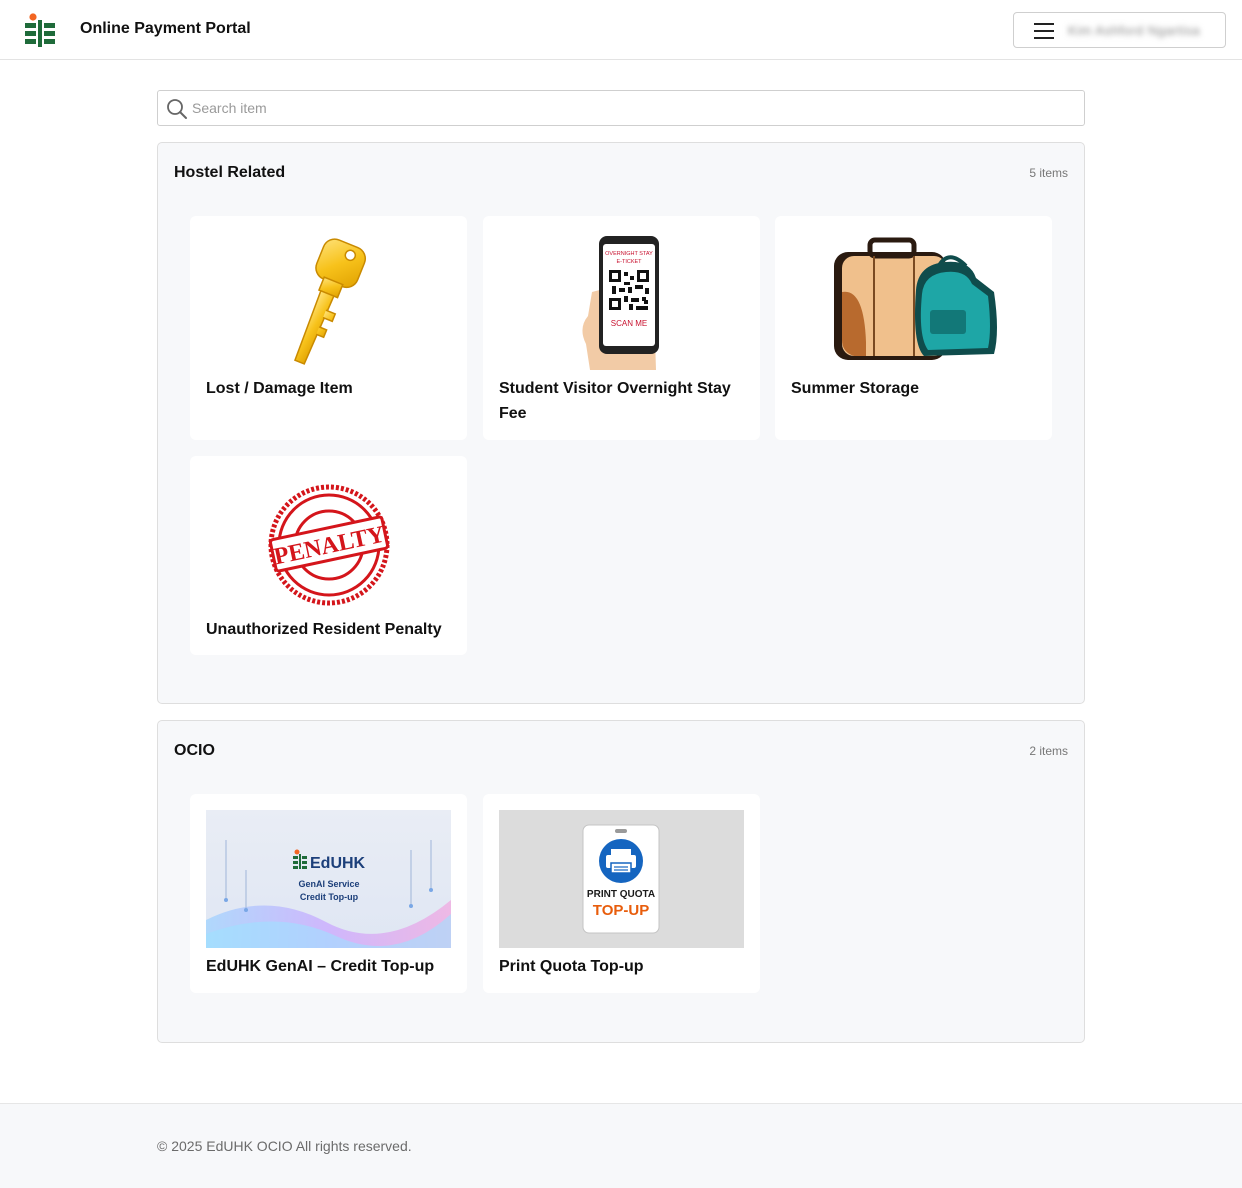  I want to click on section-title: Hostel Related, so click(230, 172).